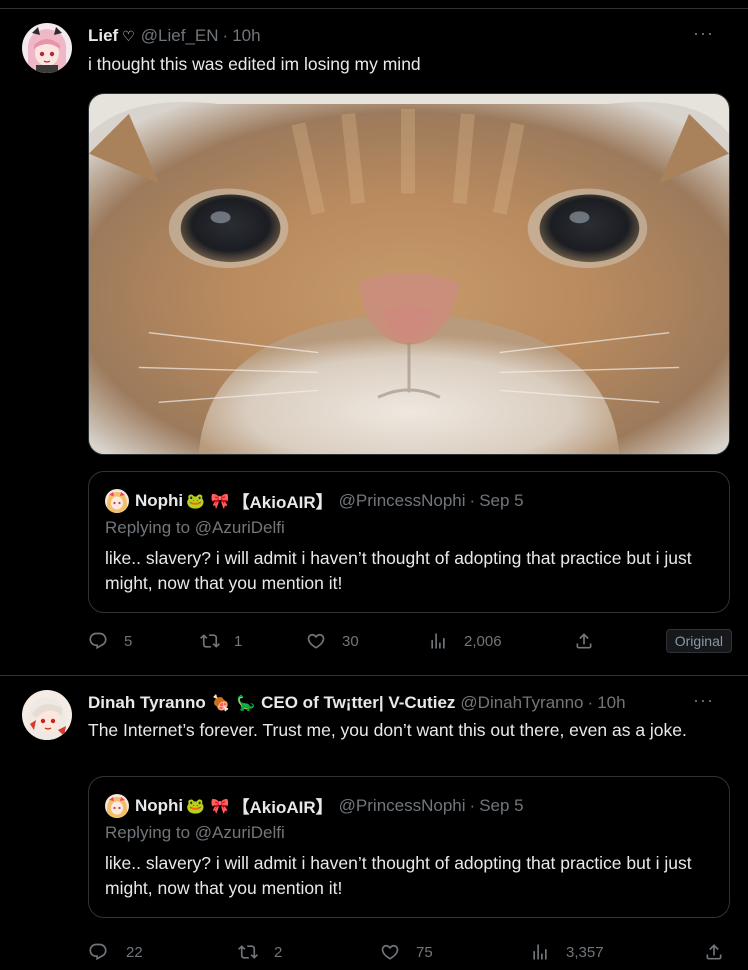 This screenshot has width=748, height=970. What do you see at coordinates (424, 952) in the screenshot?
I see `like-count: 75` at bounding box center [424, 952].